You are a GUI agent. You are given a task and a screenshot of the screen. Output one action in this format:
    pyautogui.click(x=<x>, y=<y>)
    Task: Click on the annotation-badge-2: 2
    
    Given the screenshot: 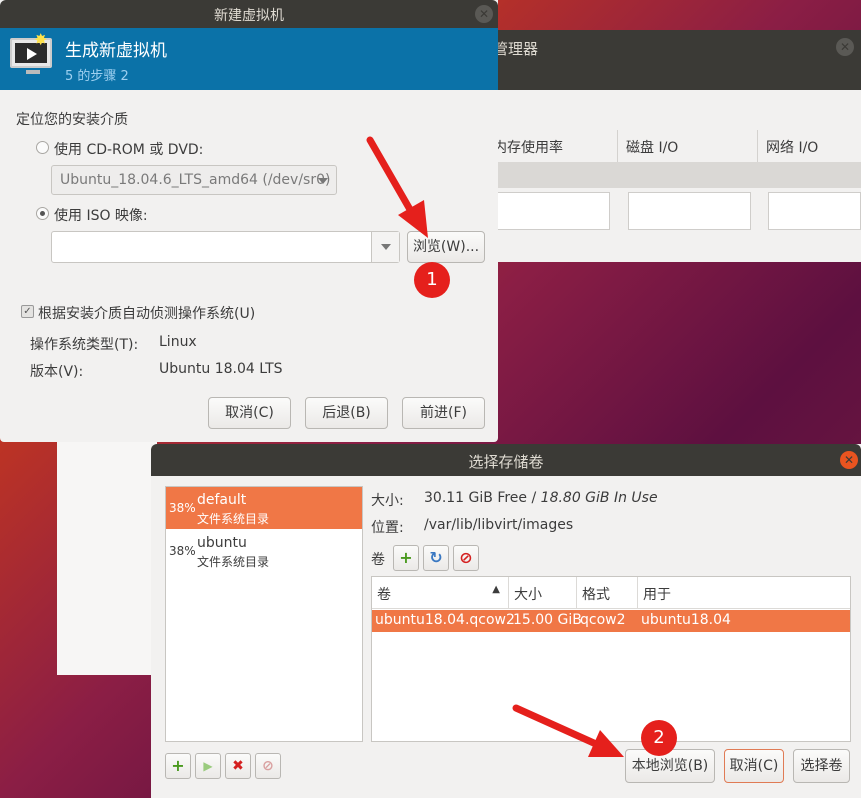 What is the action you would take?
    pyautogui.click(x=659, y=738)
    